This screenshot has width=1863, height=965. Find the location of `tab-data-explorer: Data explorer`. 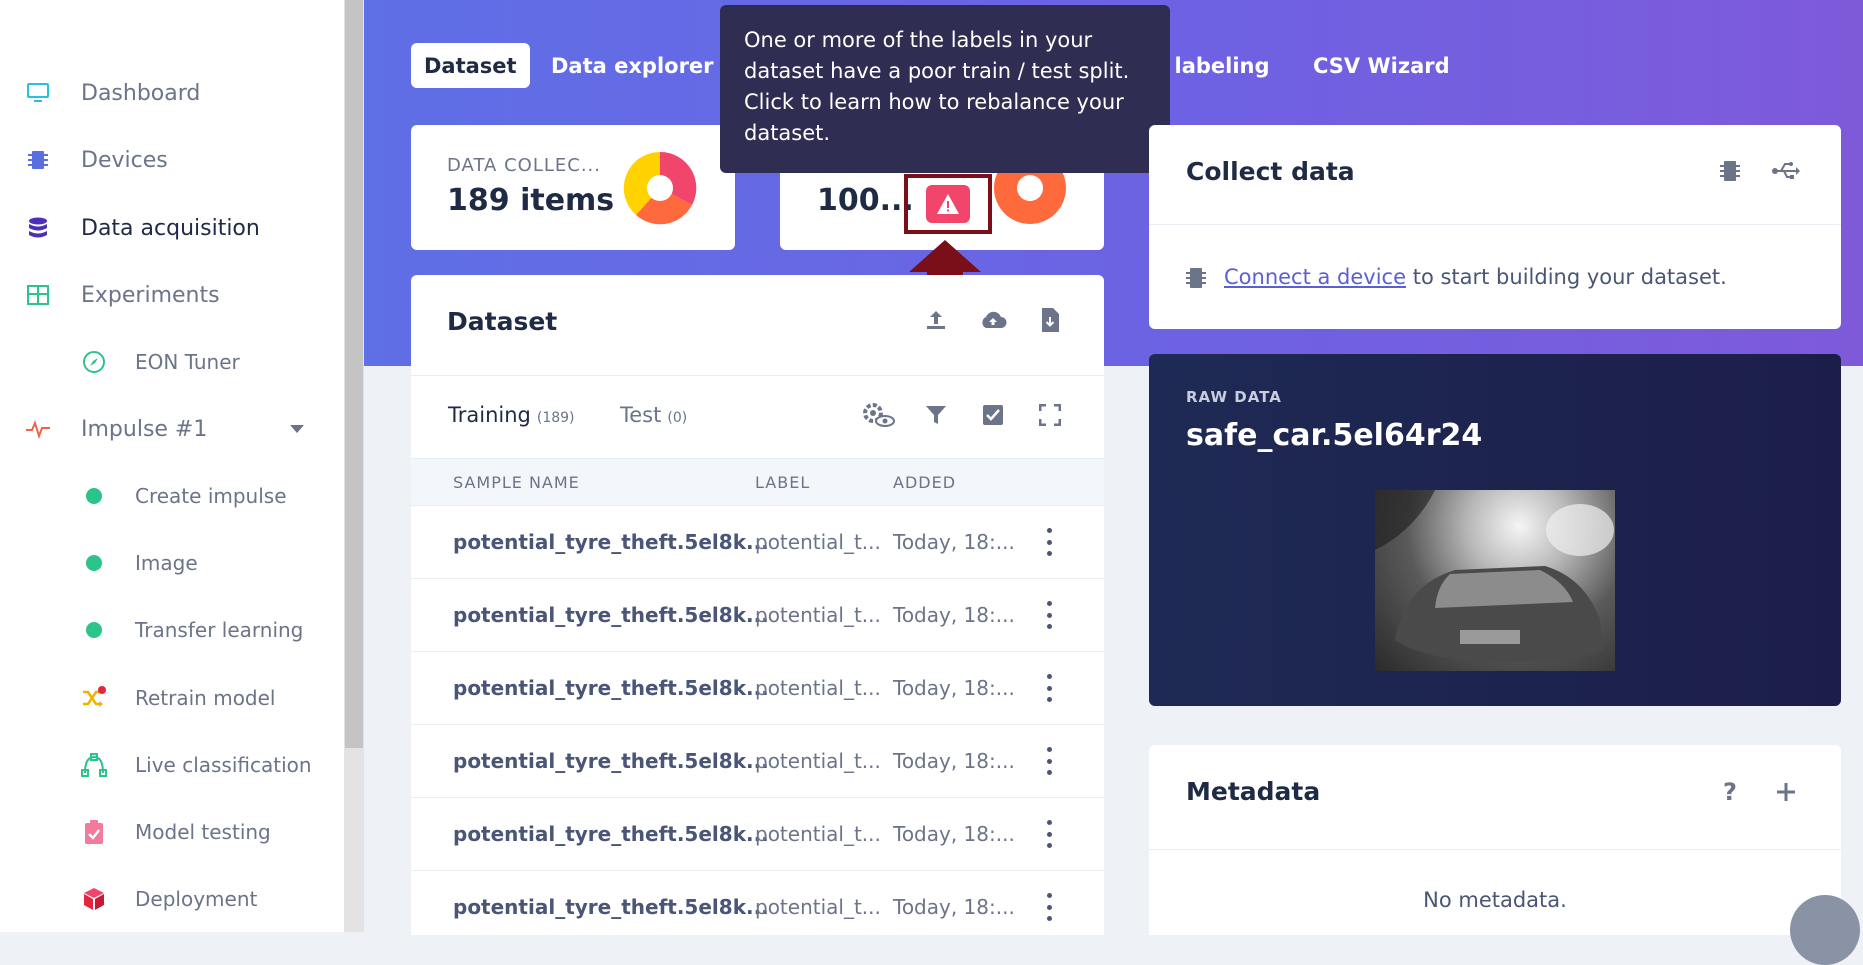

tab-data-explorer: Data explorer is located at coordinates (632, 65).